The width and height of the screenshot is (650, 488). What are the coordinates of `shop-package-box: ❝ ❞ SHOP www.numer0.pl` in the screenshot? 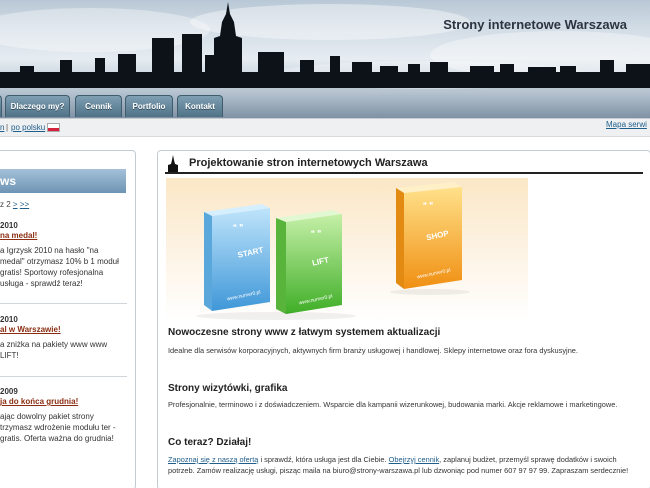 It's located at (429, 235).